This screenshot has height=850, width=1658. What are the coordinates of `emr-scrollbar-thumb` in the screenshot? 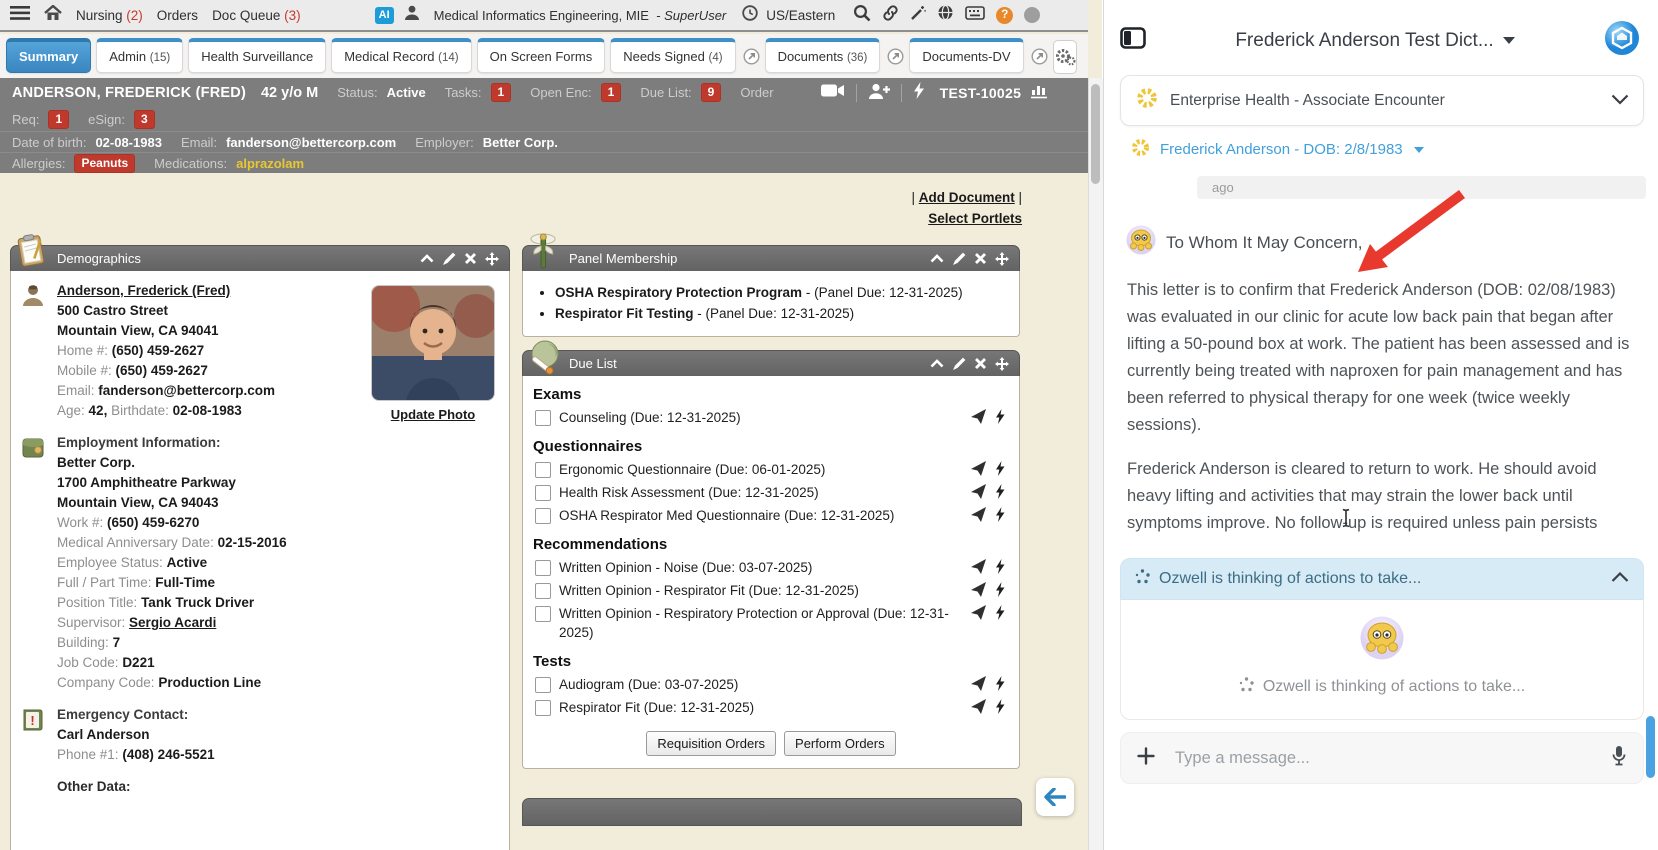 It's located at (1095, 134).